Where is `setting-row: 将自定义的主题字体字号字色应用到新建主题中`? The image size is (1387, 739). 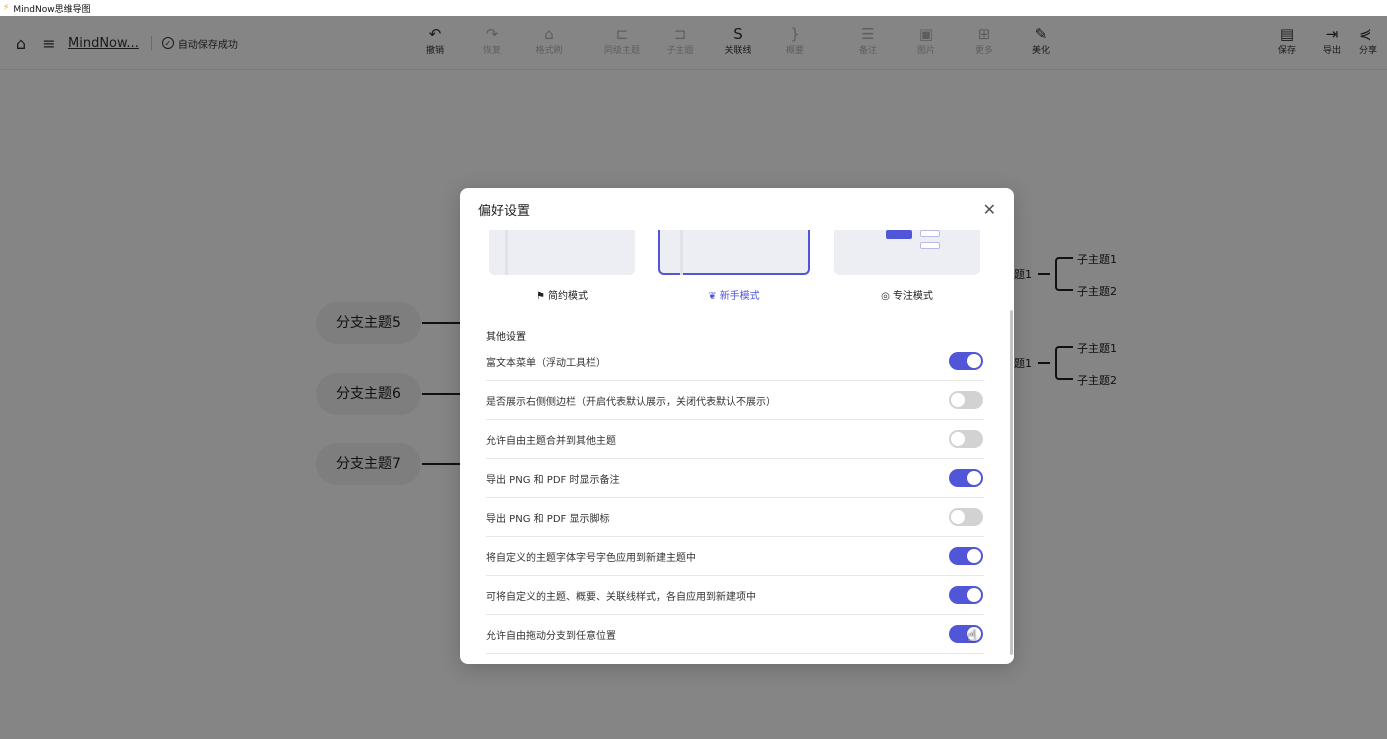
setting-row: 将自定义的主题字体字号字色应用到新建主题中 is located at coordinates (735, 556).